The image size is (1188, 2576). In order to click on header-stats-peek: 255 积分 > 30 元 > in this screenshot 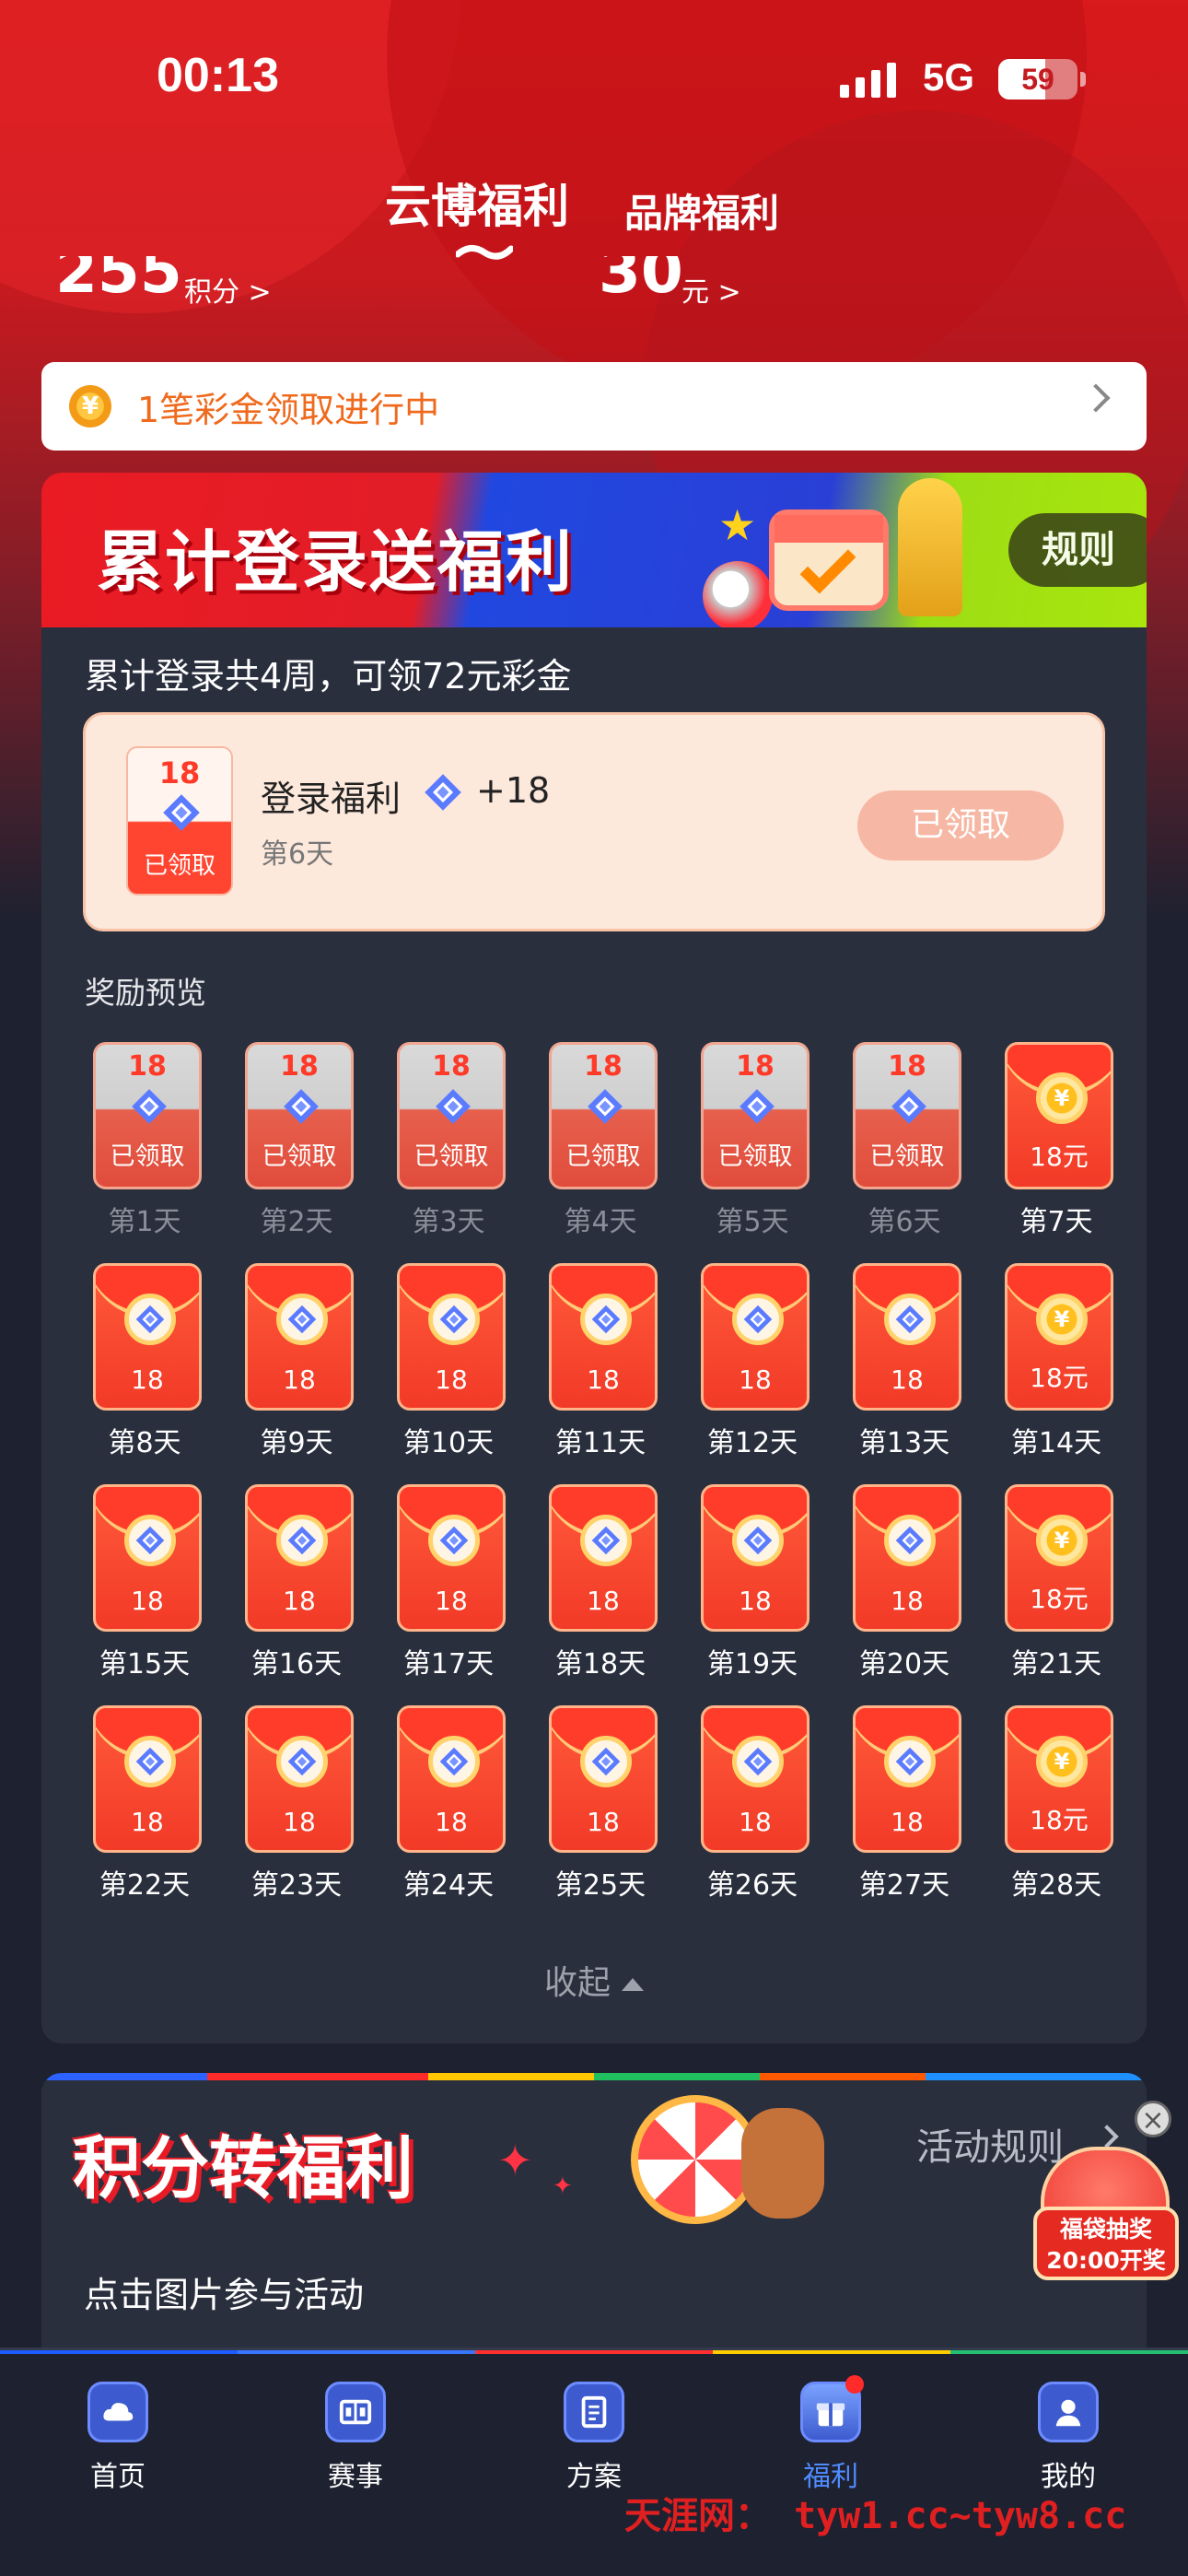, I will do `click(598, 283)`.